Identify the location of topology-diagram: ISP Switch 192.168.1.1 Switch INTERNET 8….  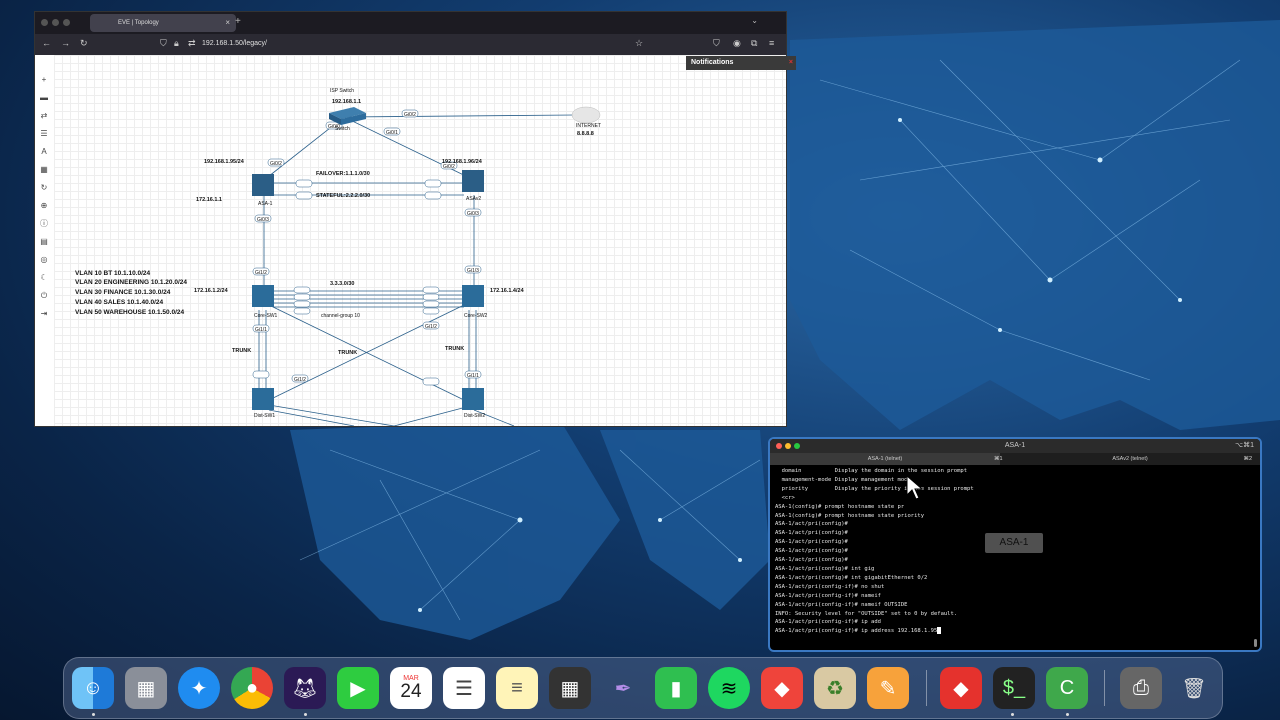
(397, 257).